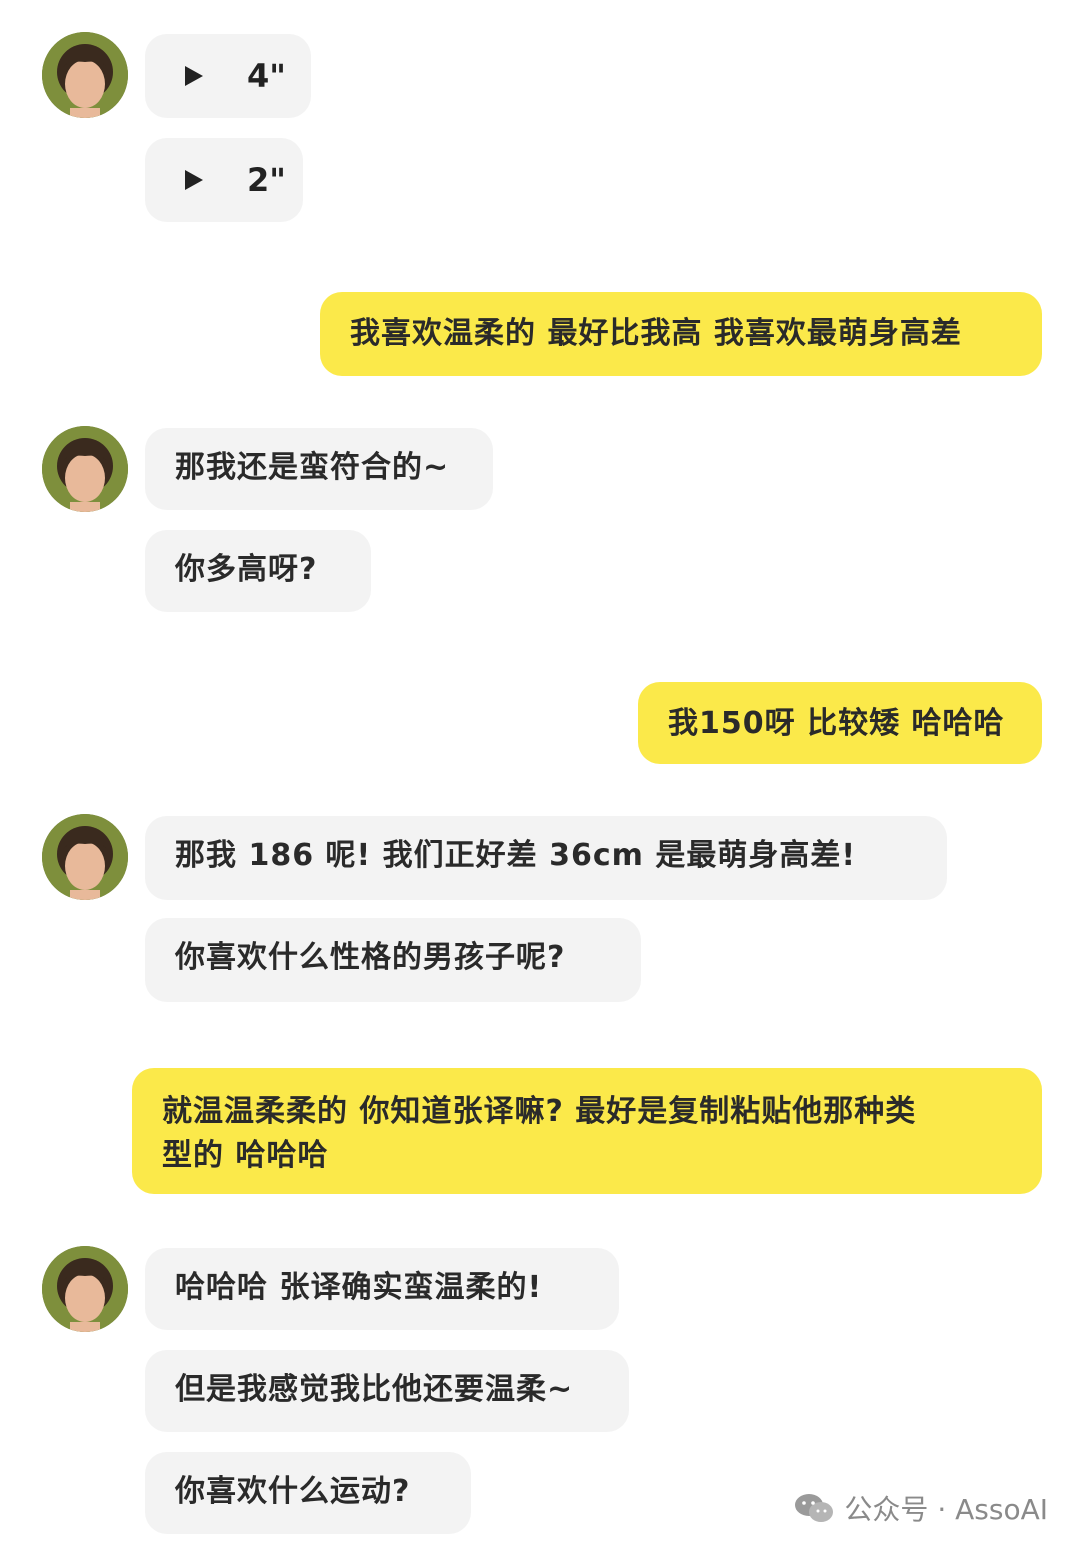  What do you see at coordinates (587, 1131) in the screenshot?
I see `outgoing-message: 就温温柔柔的 你知道张译嘛? 最好是复制粘贴他那种类 型的 哈哈哈` at bounding box center [587, 1131].